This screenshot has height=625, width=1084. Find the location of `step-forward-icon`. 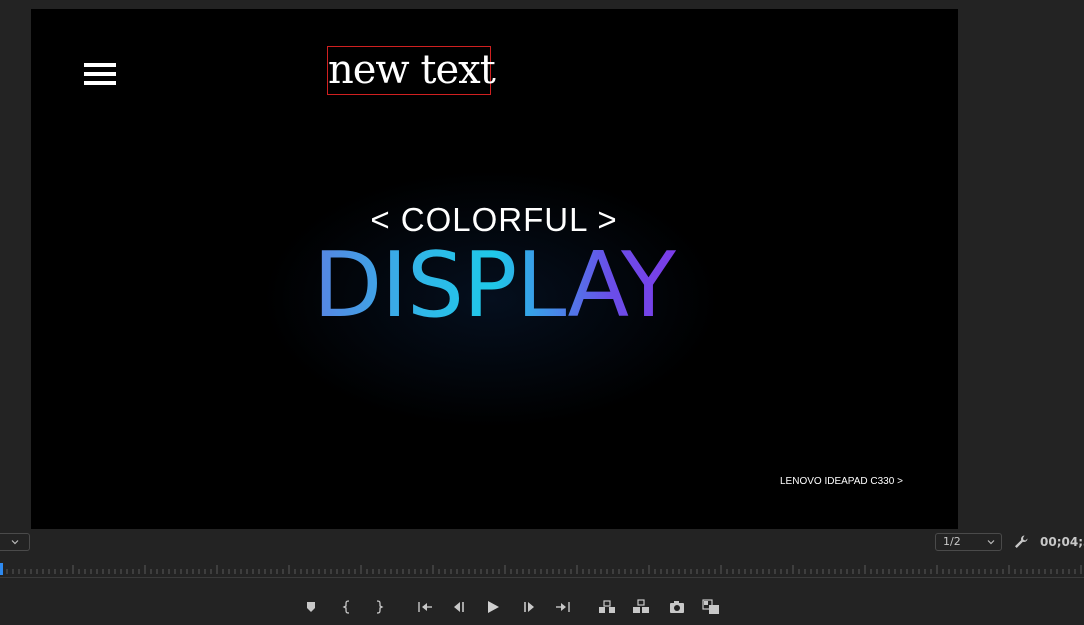

step-forward-icon is located at coordinates (529, 607).